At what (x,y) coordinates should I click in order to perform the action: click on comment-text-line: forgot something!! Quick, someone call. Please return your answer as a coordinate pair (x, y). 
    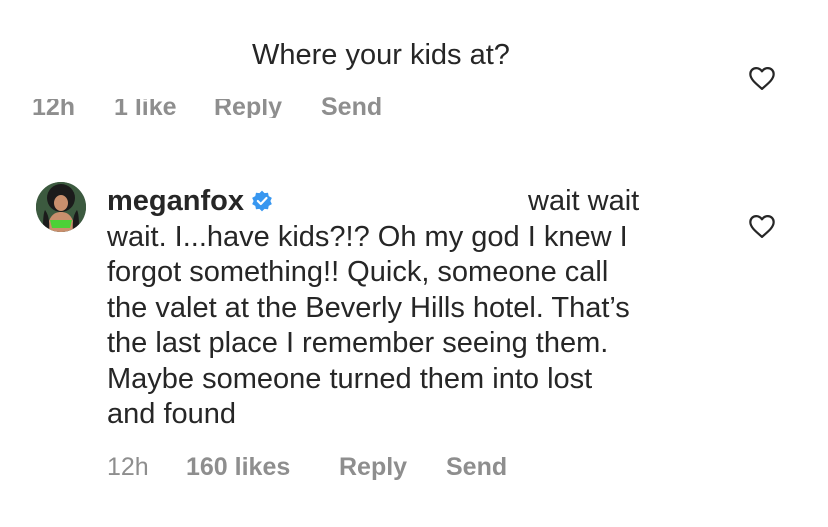
    Looking at the image, I should click on (358, 272).